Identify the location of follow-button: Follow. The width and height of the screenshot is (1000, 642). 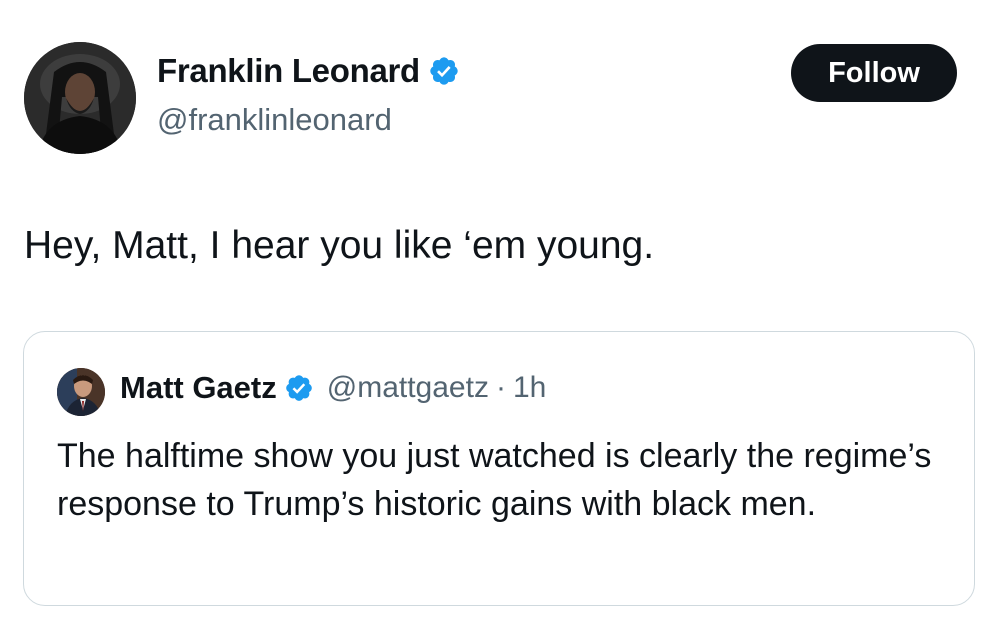
(874, 73).